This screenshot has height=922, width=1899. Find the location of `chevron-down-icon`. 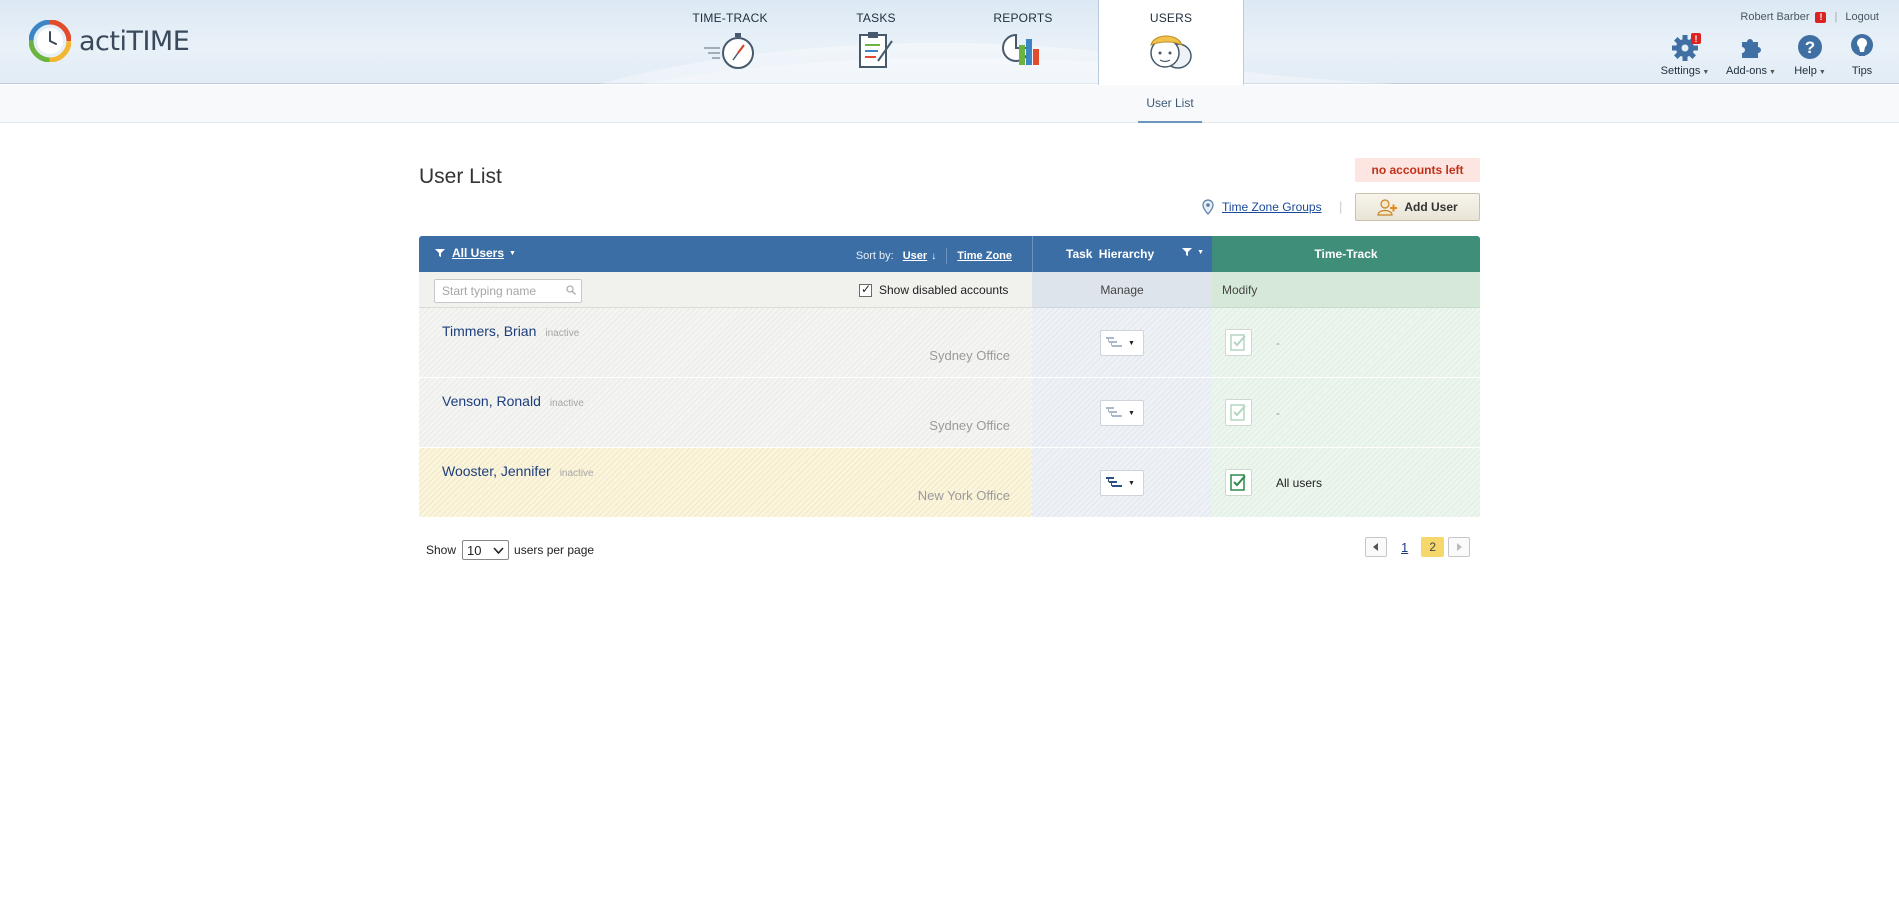

chevron-down-icon is located at coordinates (498, 550).